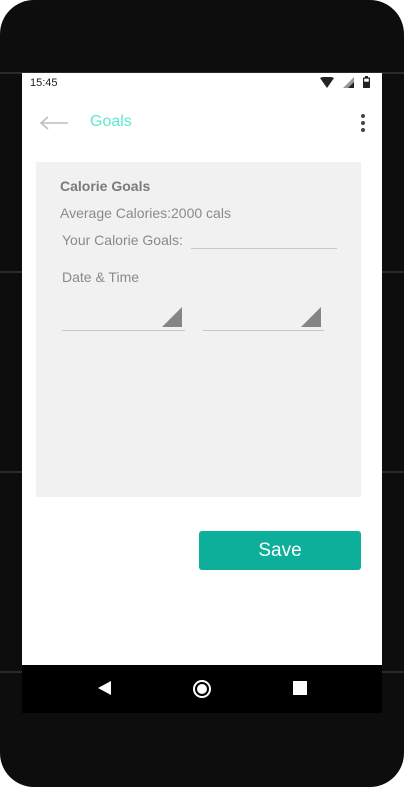 The height and width of the screenshot is (787, 404). I want to click on nav-home-icon, so click(202, 689).